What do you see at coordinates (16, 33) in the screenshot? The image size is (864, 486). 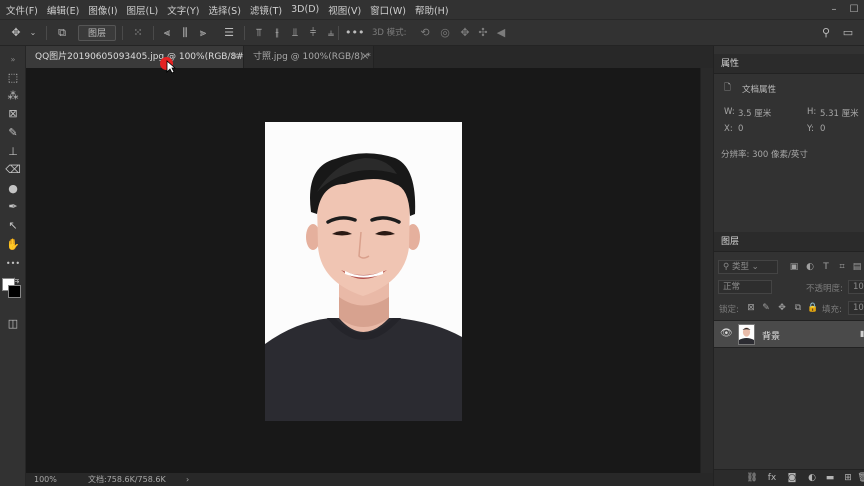 I see `move-tool-icon: ✥` at bounding box center [16, 33].